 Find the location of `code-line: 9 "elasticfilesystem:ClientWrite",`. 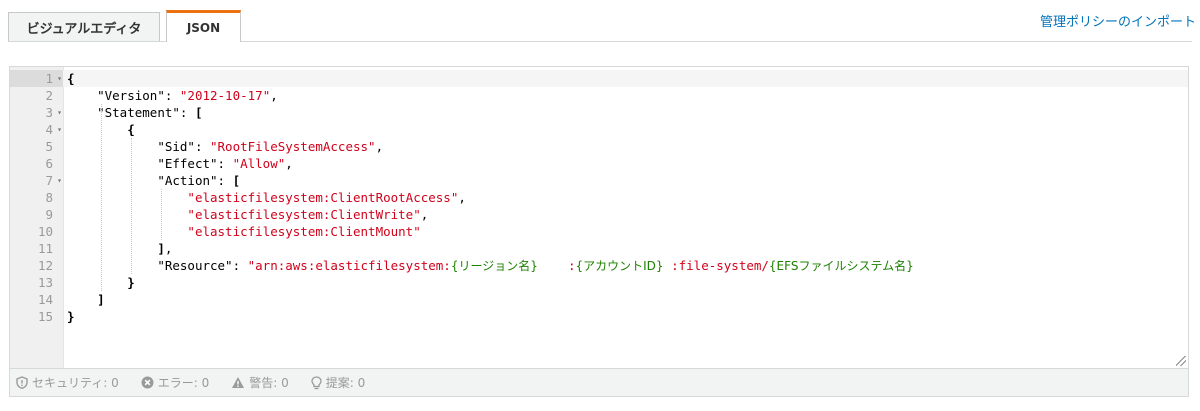

code-line: 9 "elasticfilesystem:ClientWrite", is located at coordinates (599, 214).